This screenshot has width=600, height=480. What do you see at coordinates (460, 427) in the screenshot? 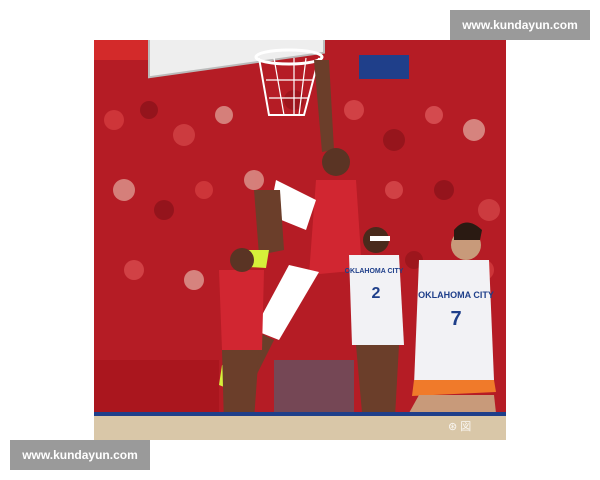
I see `photo-credit-mark: ⊛ 図` at bounding box center [460, 427].